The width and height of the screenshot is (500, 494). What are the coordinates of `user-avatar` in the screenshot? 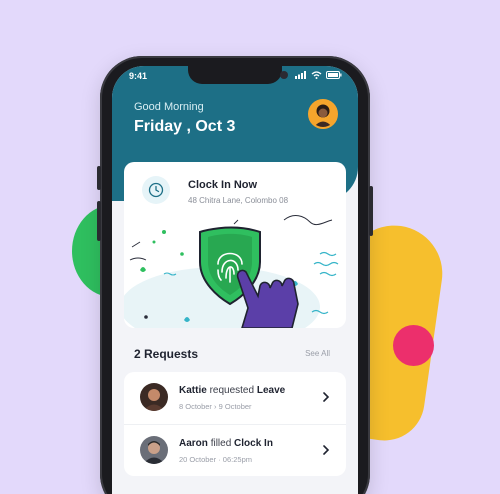 It's located at (323, 114).